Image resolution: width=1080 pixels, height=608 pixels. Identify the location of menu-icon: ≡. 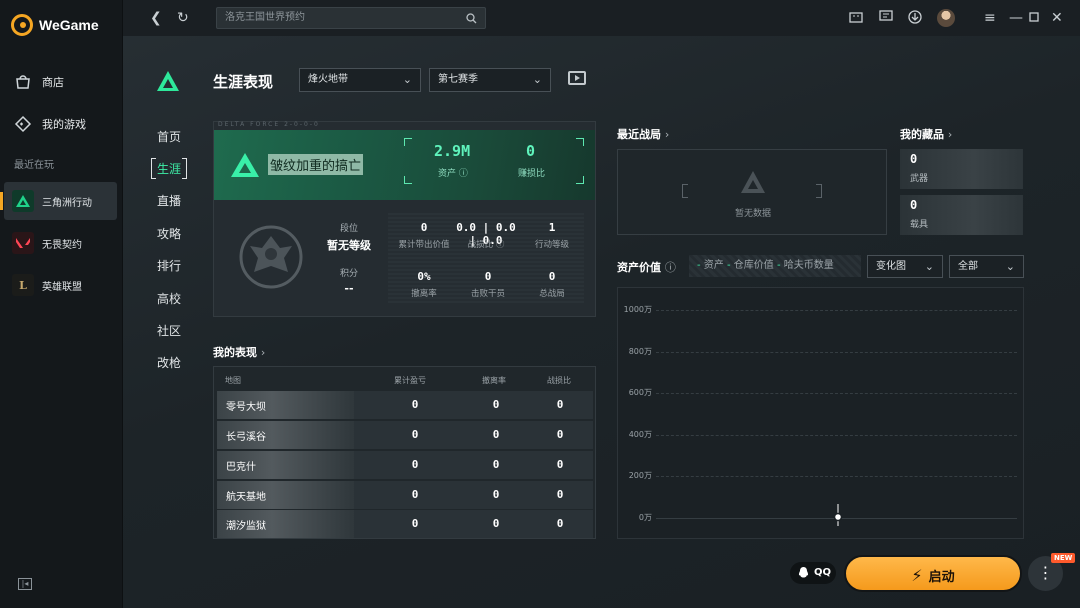
(990, 18).